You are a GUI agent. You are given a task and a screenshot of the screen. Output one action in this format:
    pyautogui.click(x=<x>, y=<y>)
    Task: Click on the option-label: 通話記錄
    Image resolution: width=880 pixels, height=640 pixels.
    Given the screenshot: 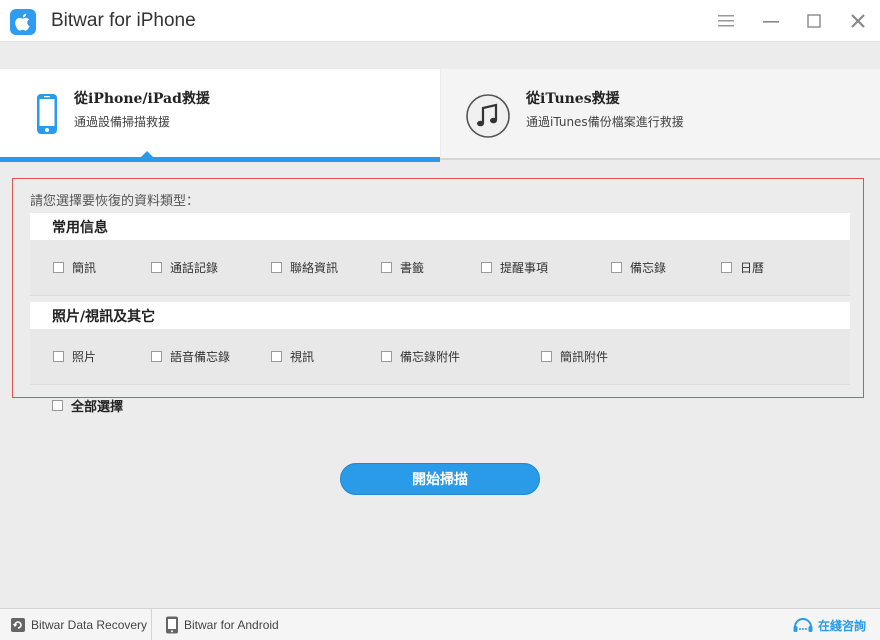 What is the action you would take?
    pyautogui.click(x=194, y=267)
    